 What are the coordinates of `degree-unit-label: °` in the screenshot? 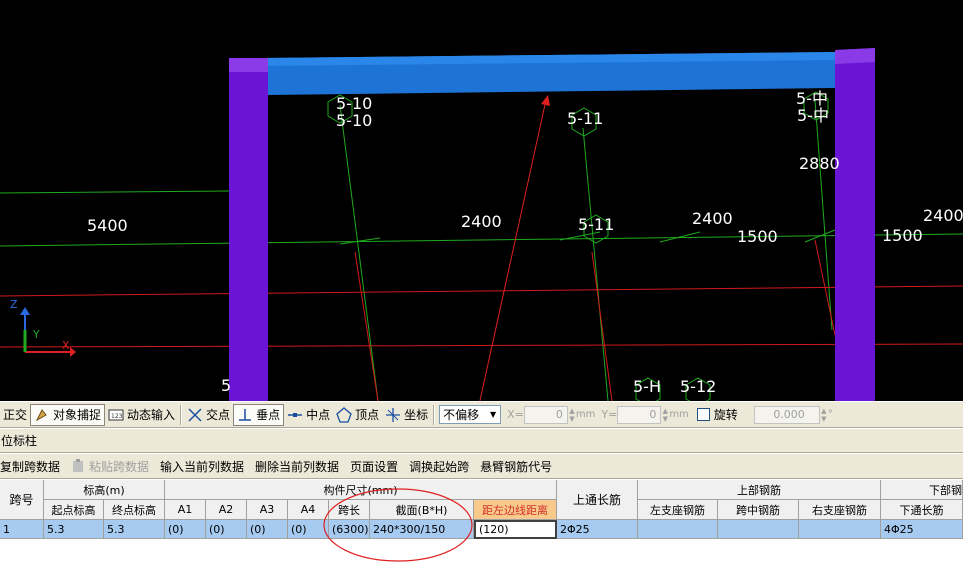 It's located at (830, 414).